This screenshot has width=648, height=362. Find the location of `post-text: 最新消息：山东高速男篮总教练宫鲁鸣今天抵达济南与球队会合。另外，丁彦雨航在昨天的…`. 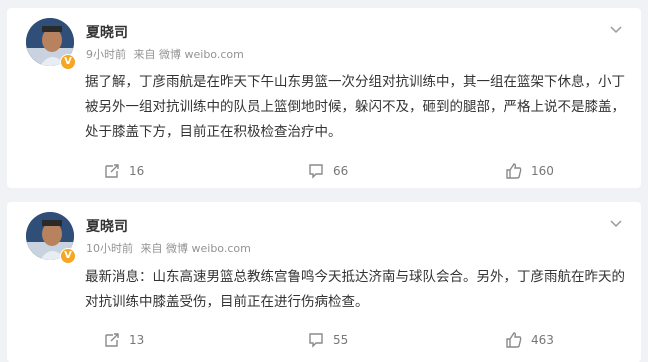

post-text: 最新消息：山东高速男篮总教练宫鲁鸣今天抵达济南与球队会合。另外，丁彦雨航在昨天的… is located at coordinates (355, 289).